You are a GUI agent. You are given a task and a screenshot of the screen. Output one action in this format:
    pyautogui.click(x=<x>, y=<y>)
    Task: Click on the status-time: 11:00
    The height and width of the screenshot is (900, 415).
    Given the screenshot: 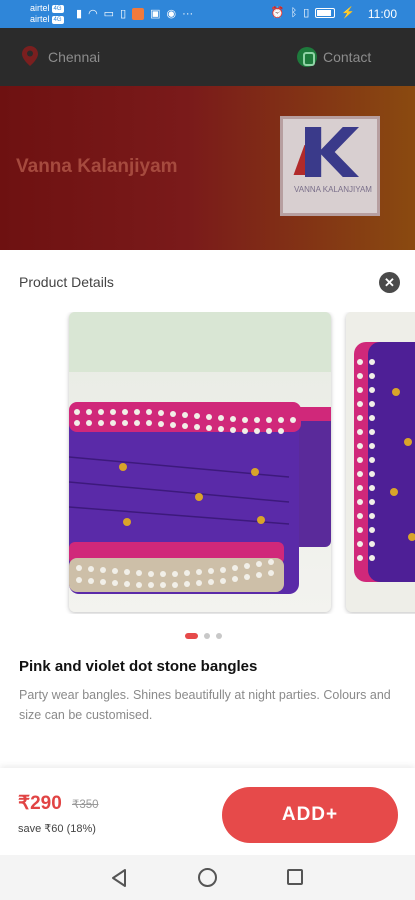 What is the action you would take?
    pyautogui.click(x=382, y=14)
    